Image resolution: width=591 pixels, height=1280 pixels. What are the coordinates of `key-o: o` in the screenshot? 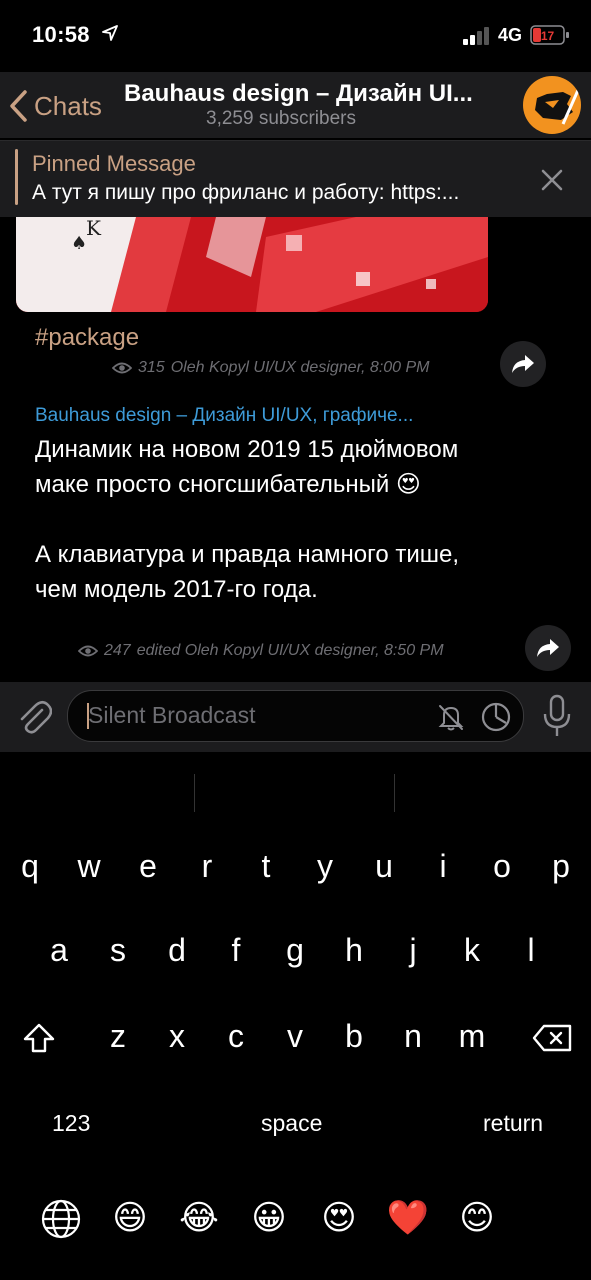 It's located at (502, 866).